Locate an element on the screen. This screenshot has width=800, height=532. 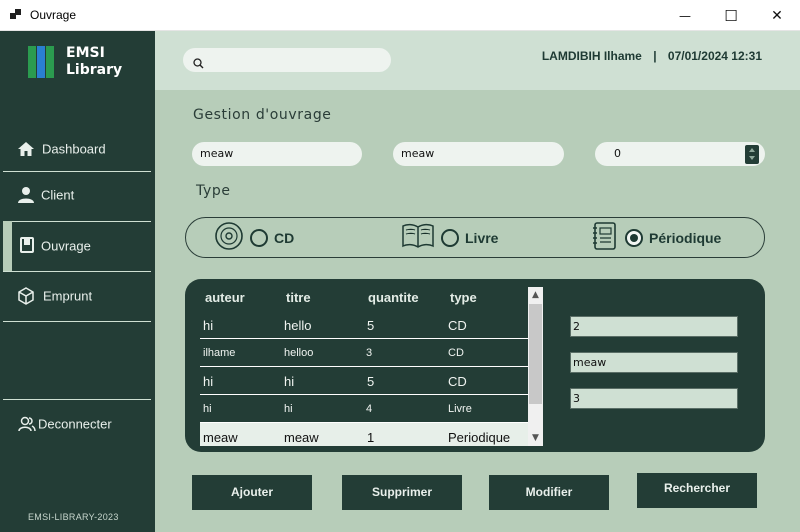
cell-quantite: 1 is located at coordinates (371, 437).